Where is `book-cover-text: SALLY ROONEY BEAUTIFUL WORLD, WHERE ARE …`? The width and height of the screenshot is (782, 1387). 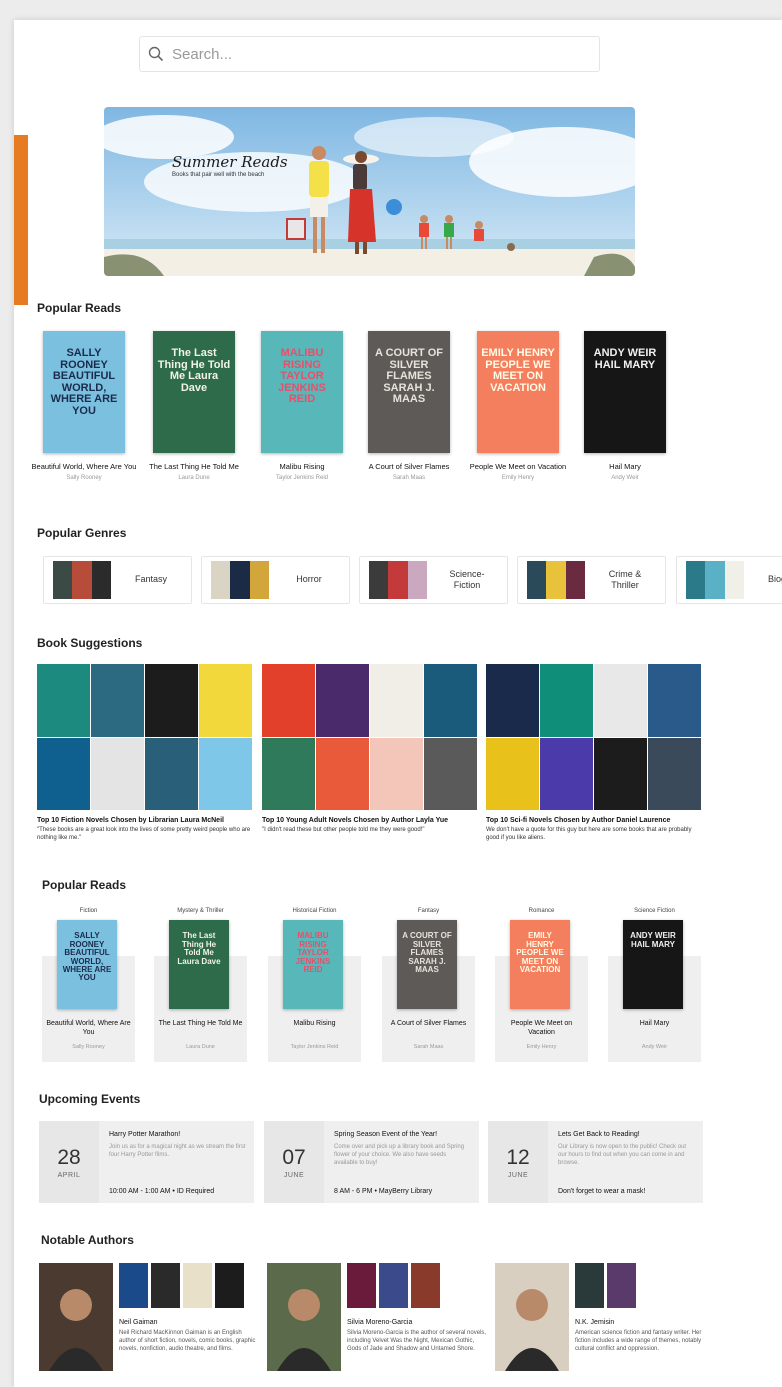
book-cover-text: SALLY ROONEY BEAUTIFUL WORLD, WHERE ARE … is located at coordinates (84, 382).